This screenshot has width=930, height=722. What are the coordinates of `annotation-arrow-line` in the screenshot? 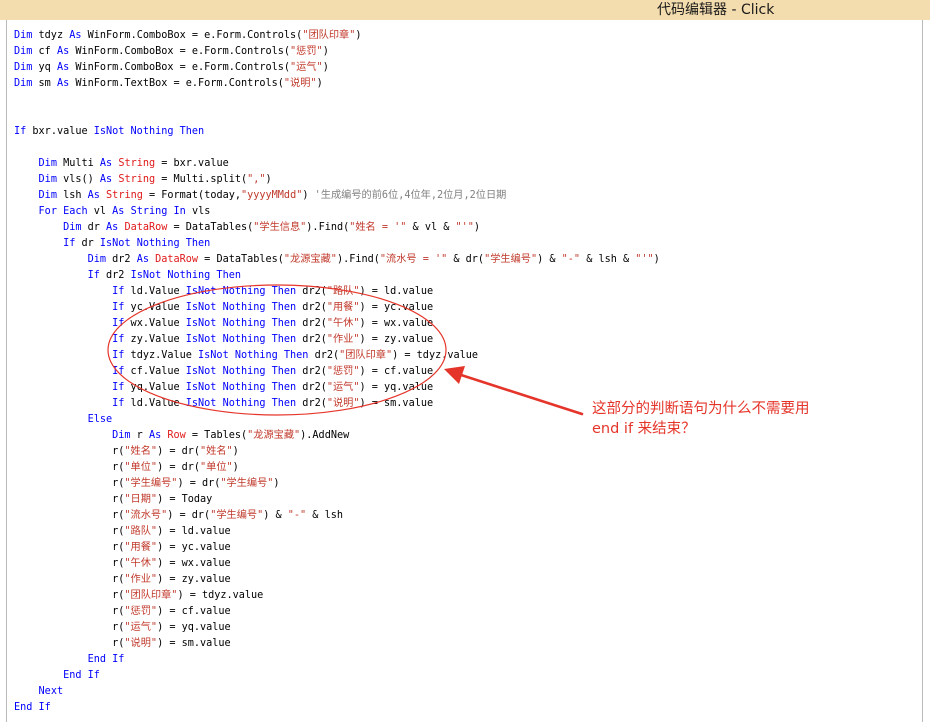 It's located at (520, 394).